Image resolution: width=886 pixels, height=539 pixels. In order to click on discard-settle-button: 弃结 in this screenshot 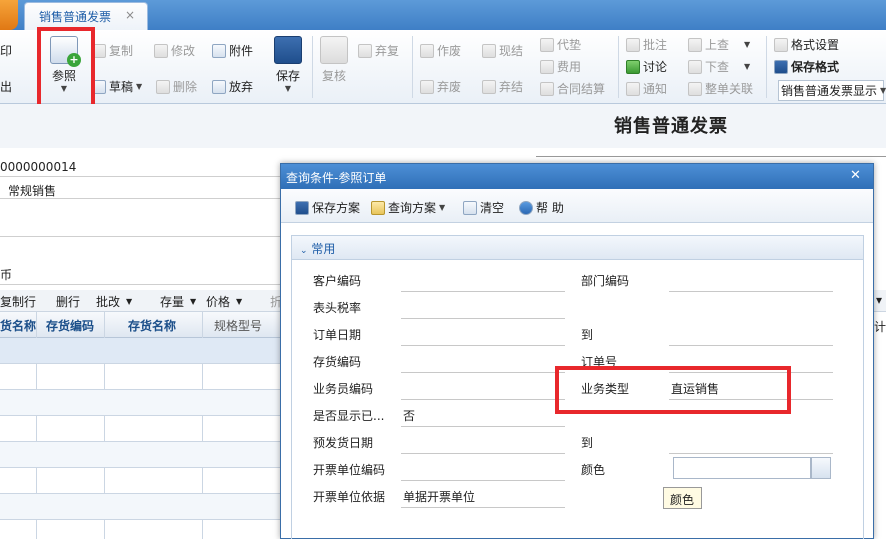, I will do `click(502, 86)`.